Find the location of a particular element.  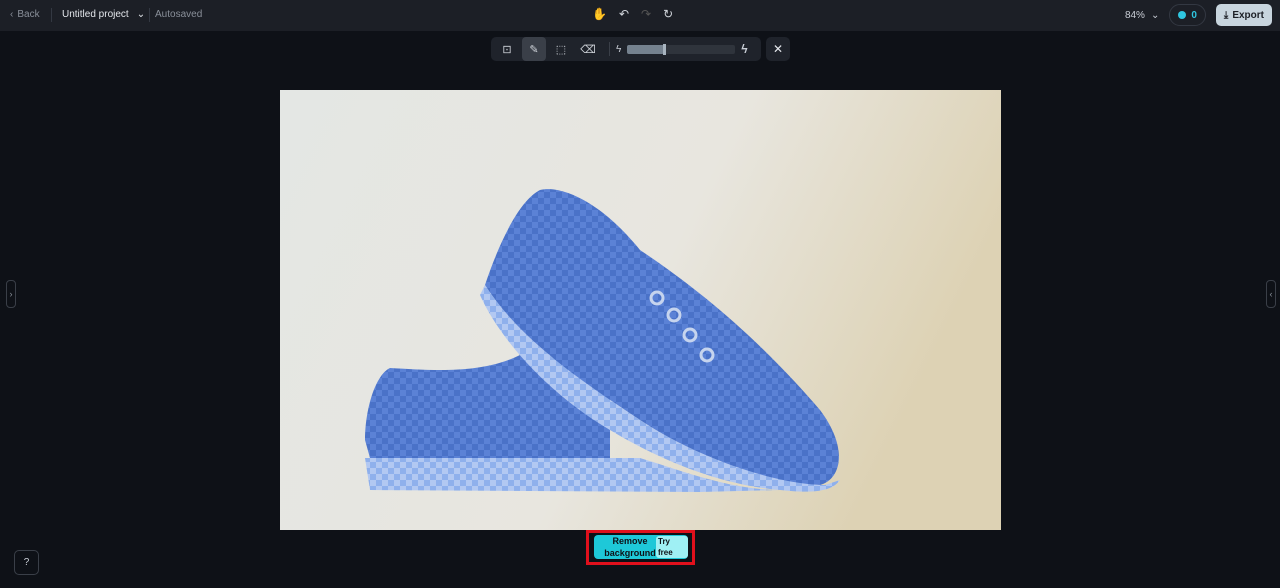

brush-icon: ✎ is located at coordinates (534, 49).